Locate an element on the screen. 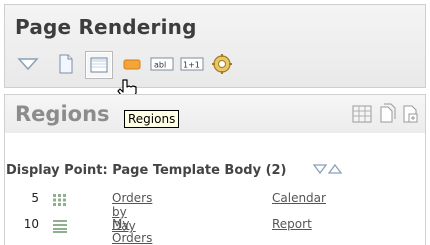  triangle-down-icon is located at coordinates (28, 64).